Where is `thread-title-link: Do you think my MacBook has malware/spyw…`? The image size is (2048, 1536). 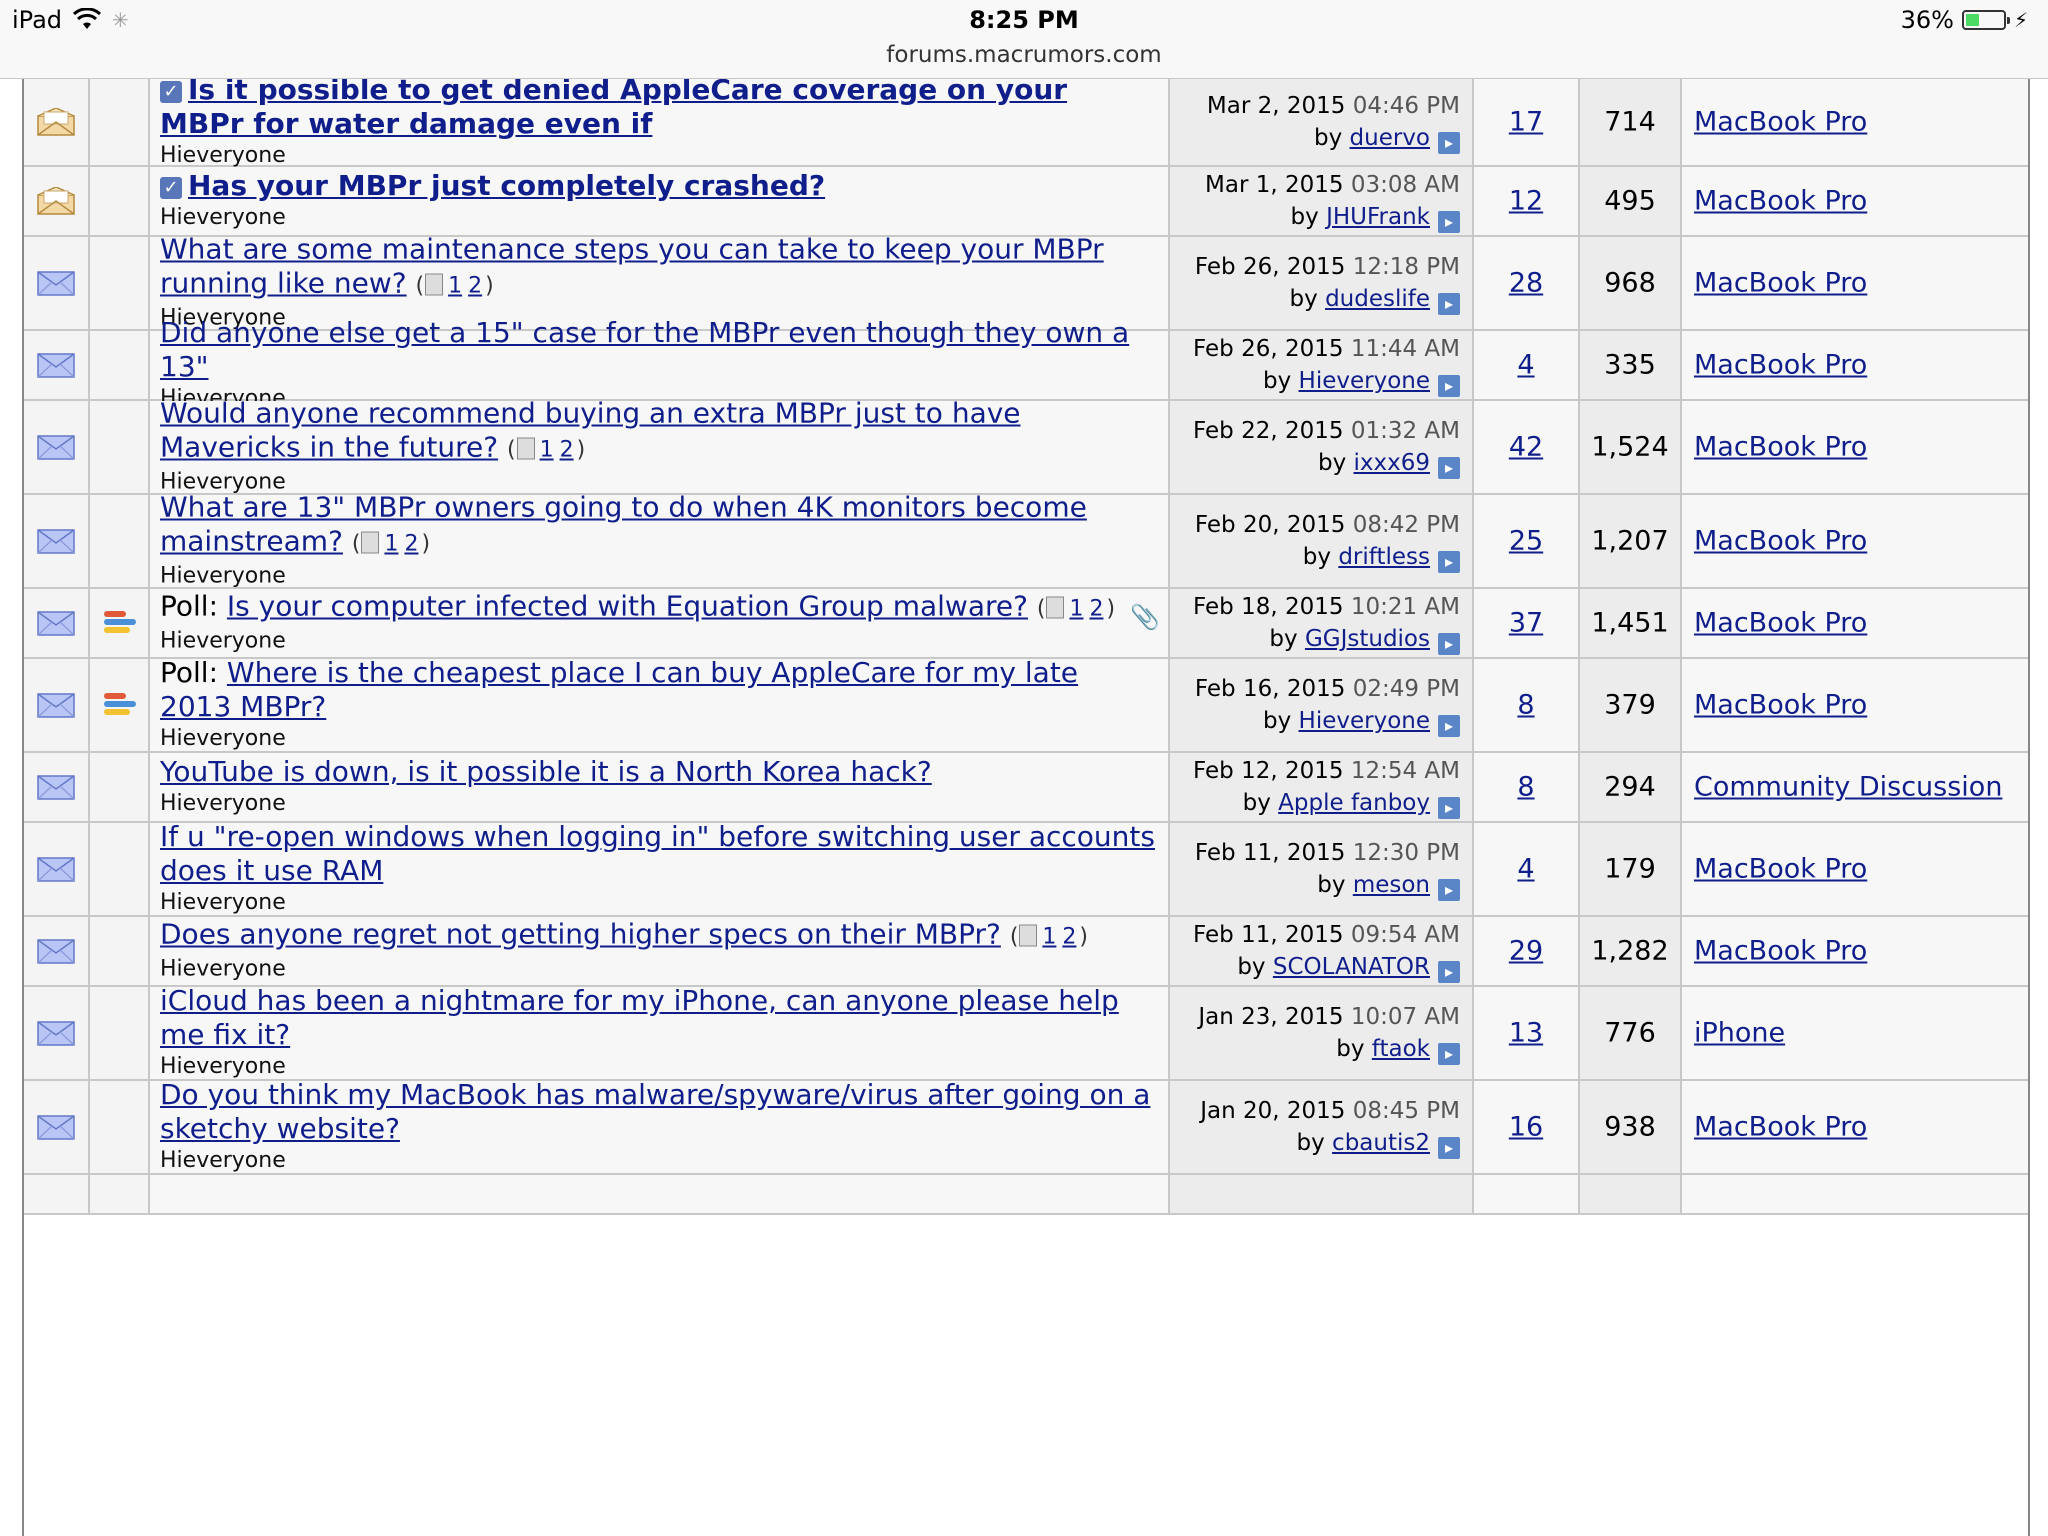 thread-title-link: Do you think my MacBook has malware/spyw… is located at coordinates (655, 1111).